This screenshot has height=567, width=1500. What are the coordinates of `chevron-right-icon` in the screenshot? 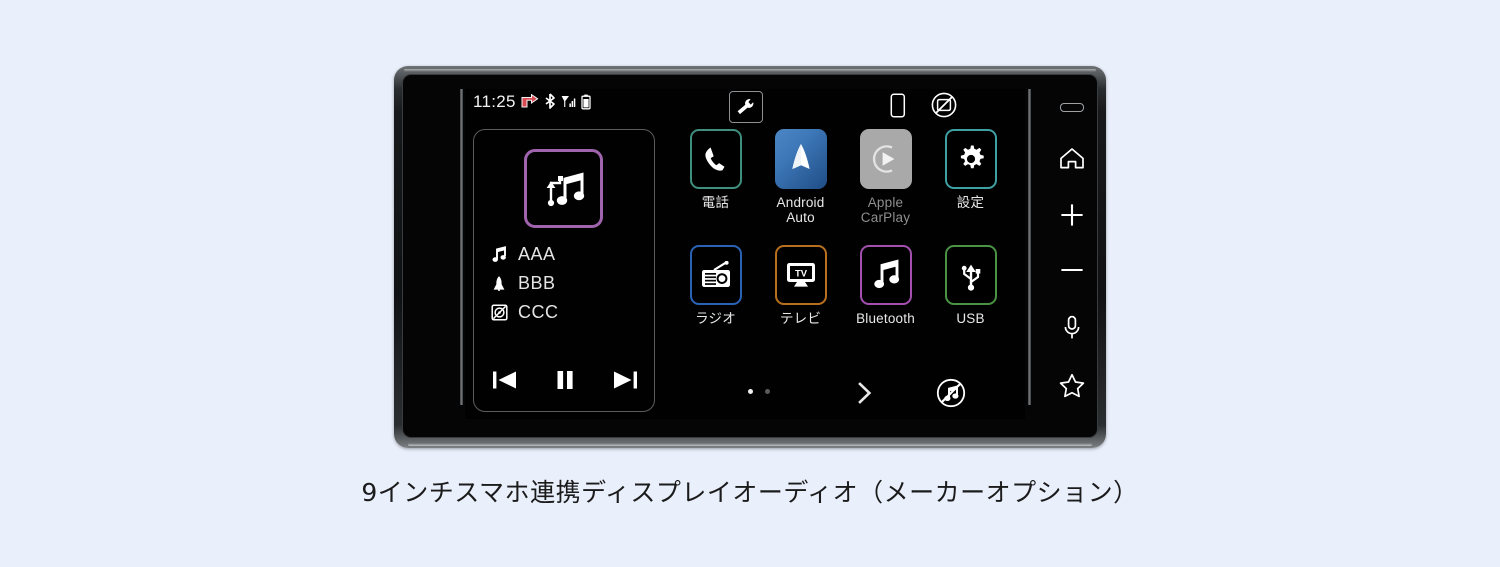 It's located at (865, 393).